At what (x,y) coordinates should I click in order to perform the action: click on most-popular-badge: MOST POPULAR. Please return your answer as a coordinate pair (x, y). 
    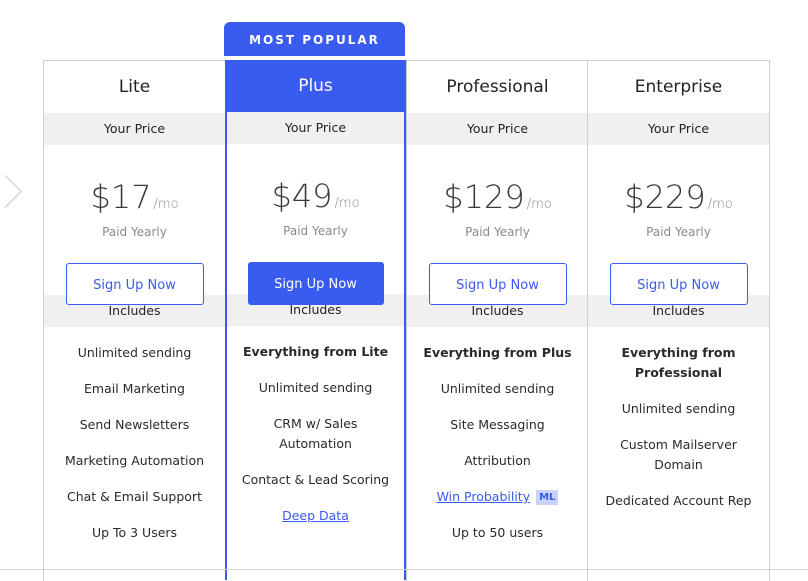
    Looking at the image, I should click on (314, 39).